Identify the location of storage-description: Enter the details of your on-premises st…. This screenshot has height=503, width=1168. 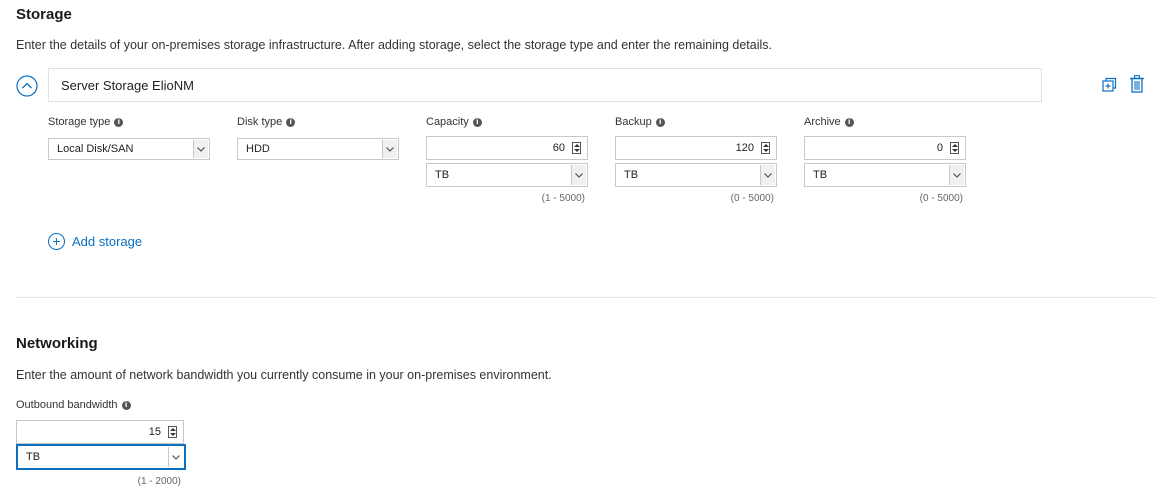
(394, 45).